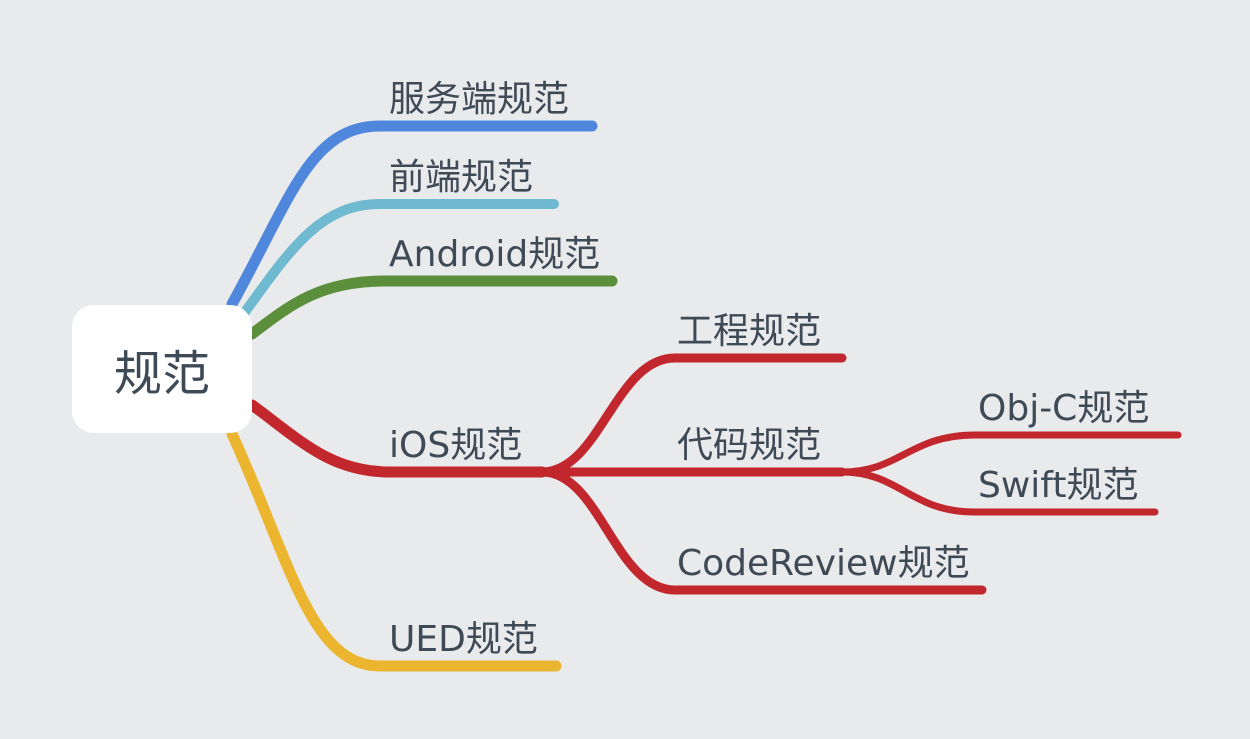  I want to click on node-server: 服务端规范, so click(479, 100).